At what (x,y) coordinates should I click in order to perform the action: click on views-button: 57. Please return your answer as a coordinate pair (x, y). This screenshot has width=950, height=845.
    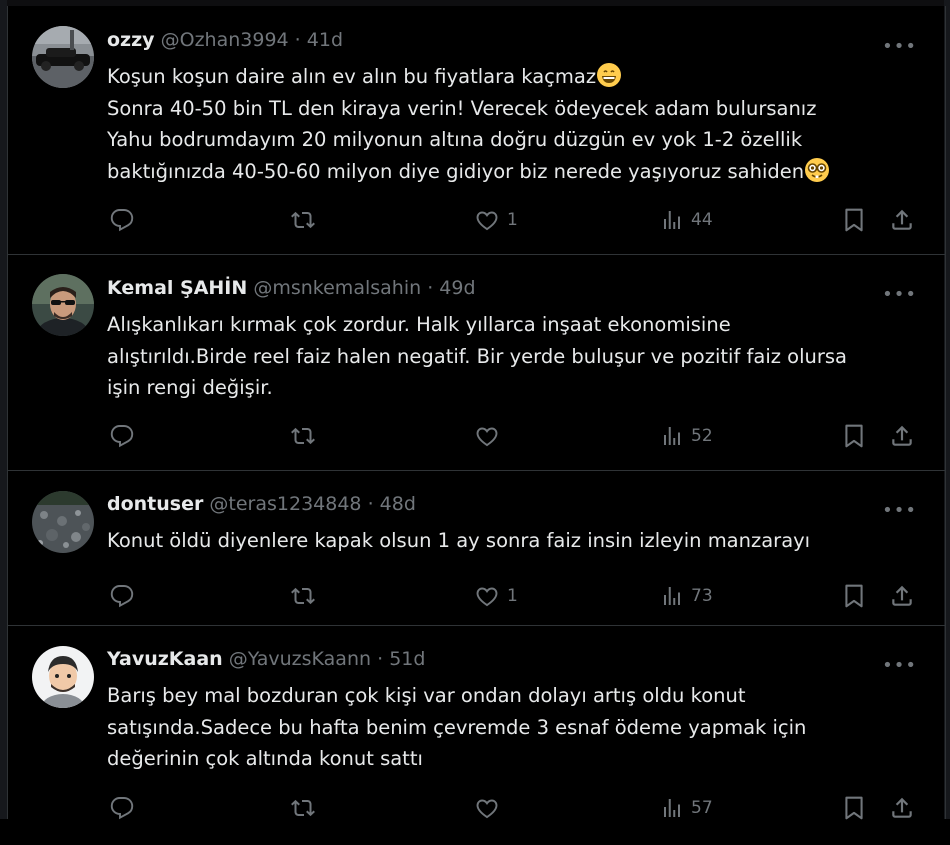
    Looking at the image, I should click on (686, 808).